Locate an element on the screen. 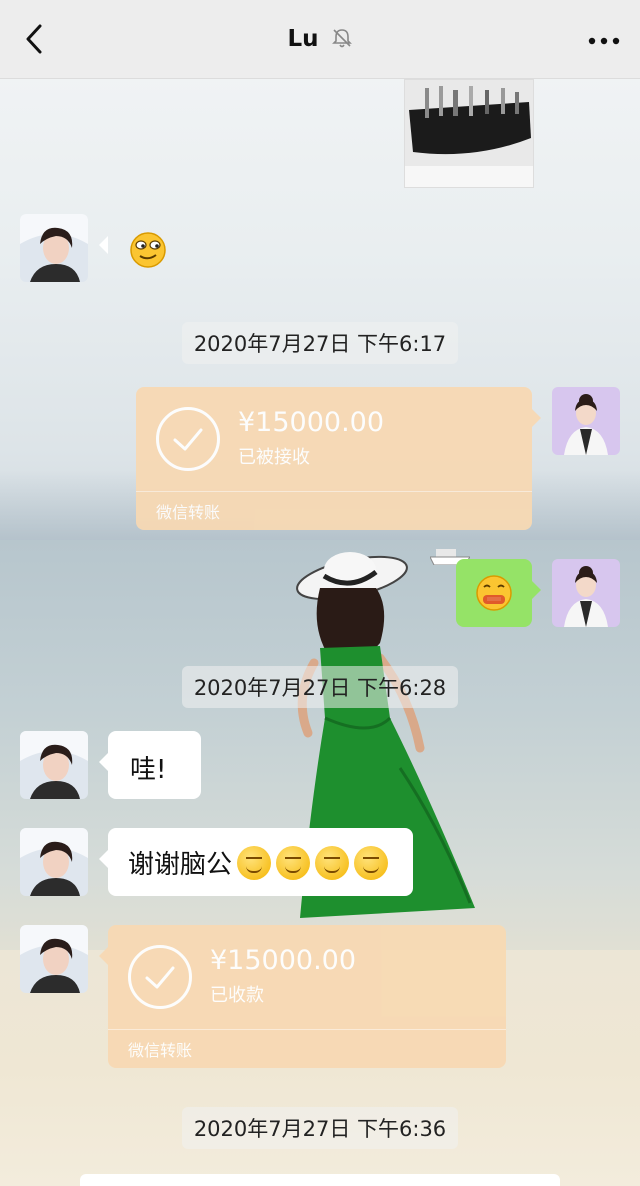 This screenshot has width=640, height=1186. timestamp-text: 2020年7月27日 下午6:28 is located at coordinates (320, 687).